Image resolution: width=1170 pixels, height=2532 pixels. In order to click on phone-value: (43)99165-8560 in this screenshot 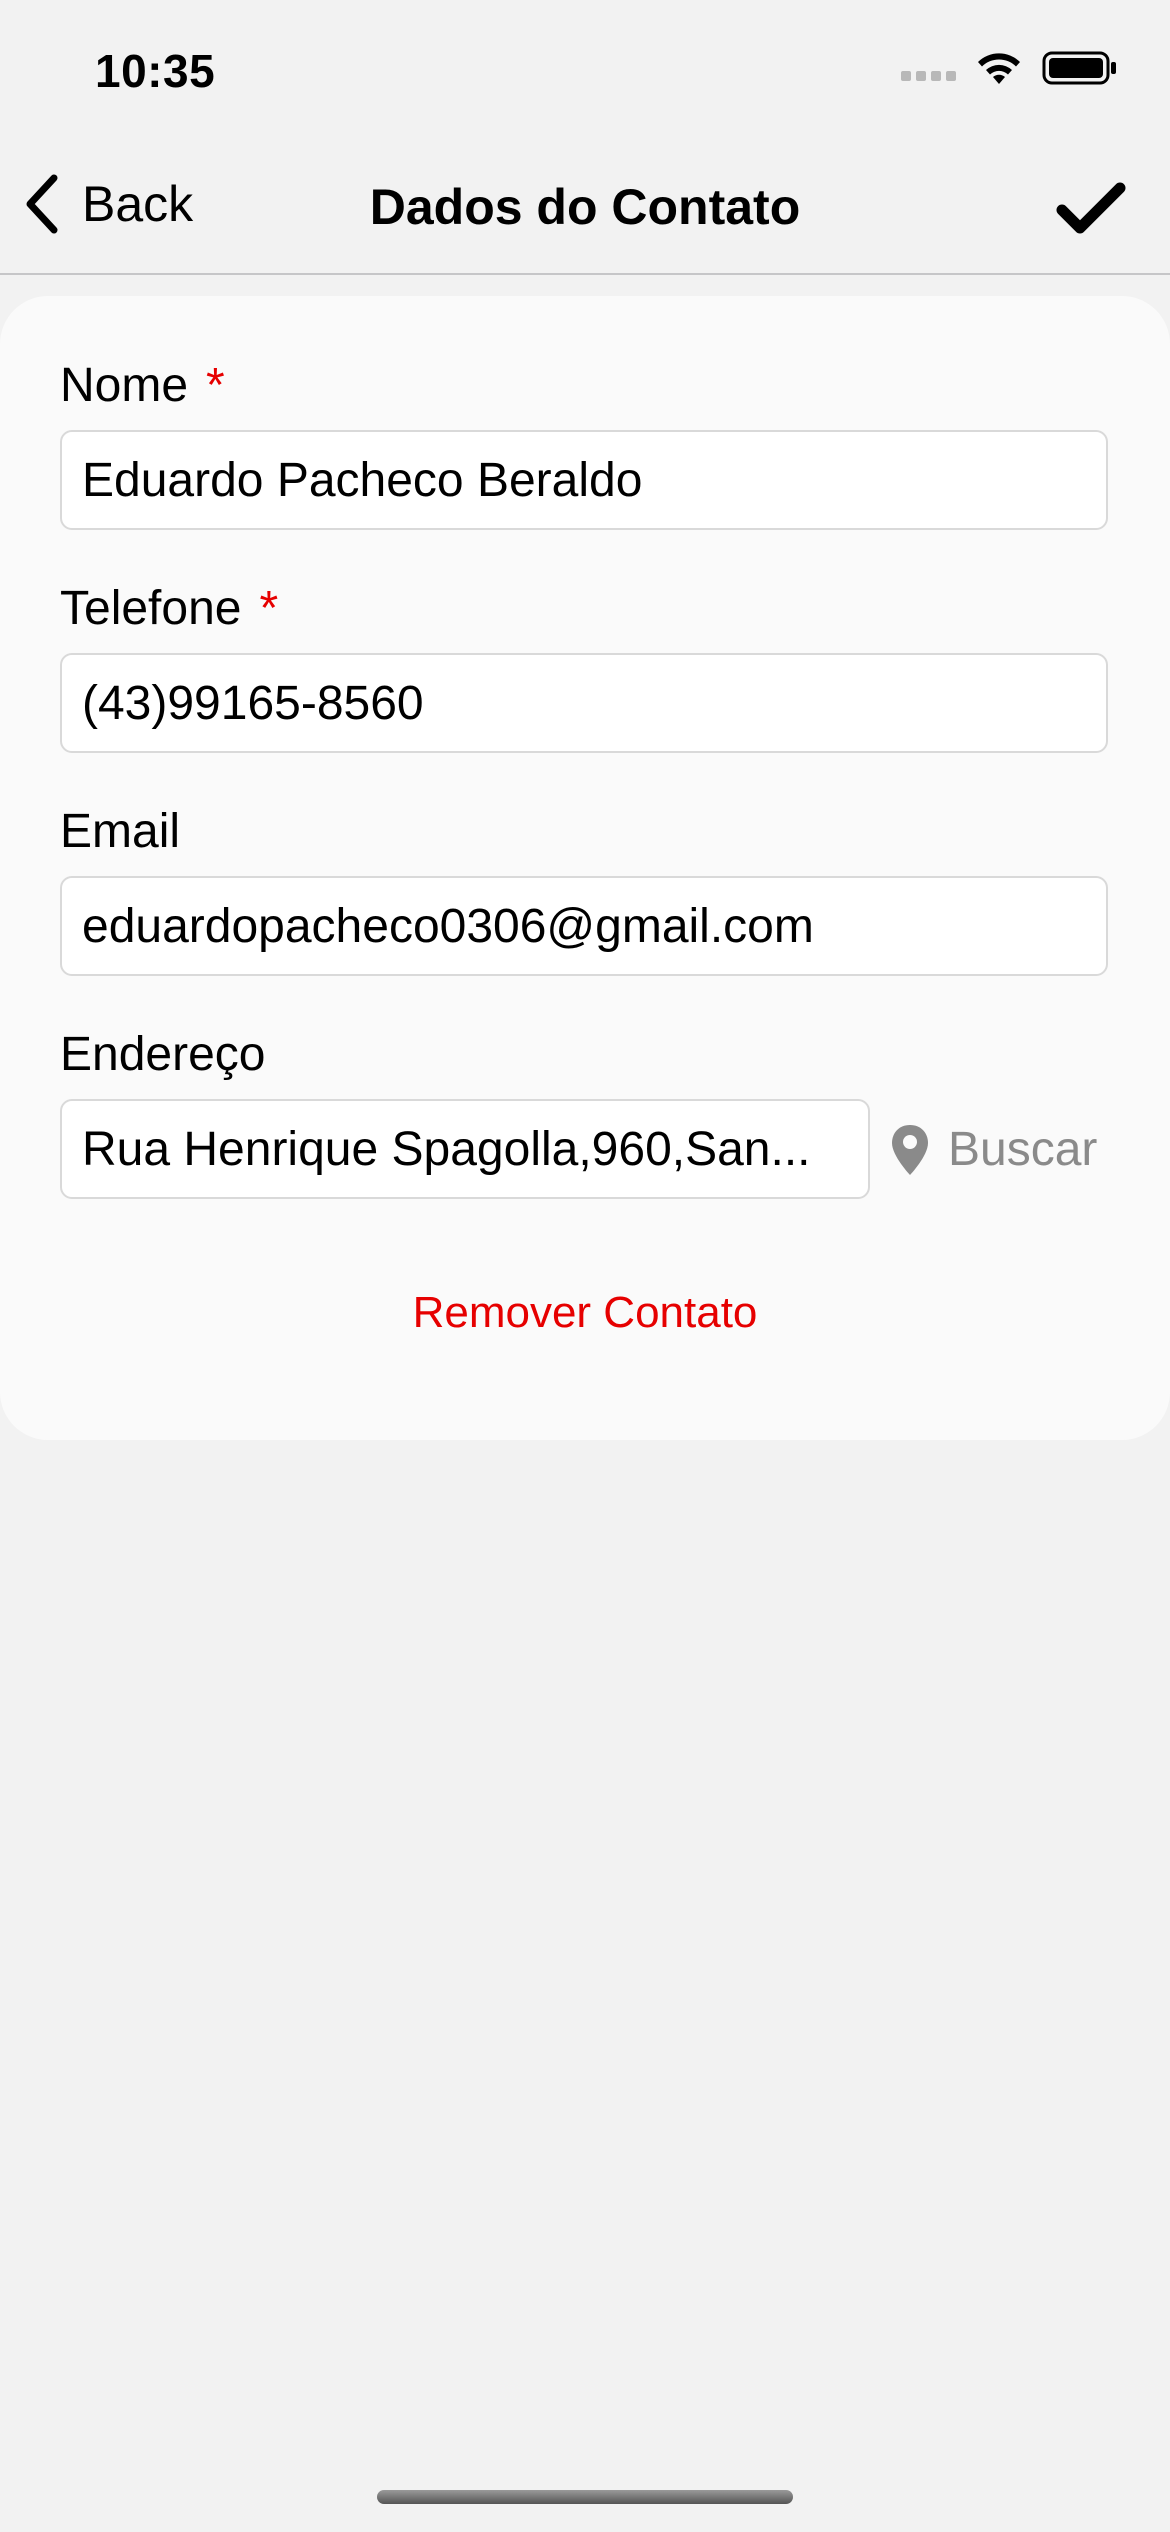, I will do `click(253, 703)`.